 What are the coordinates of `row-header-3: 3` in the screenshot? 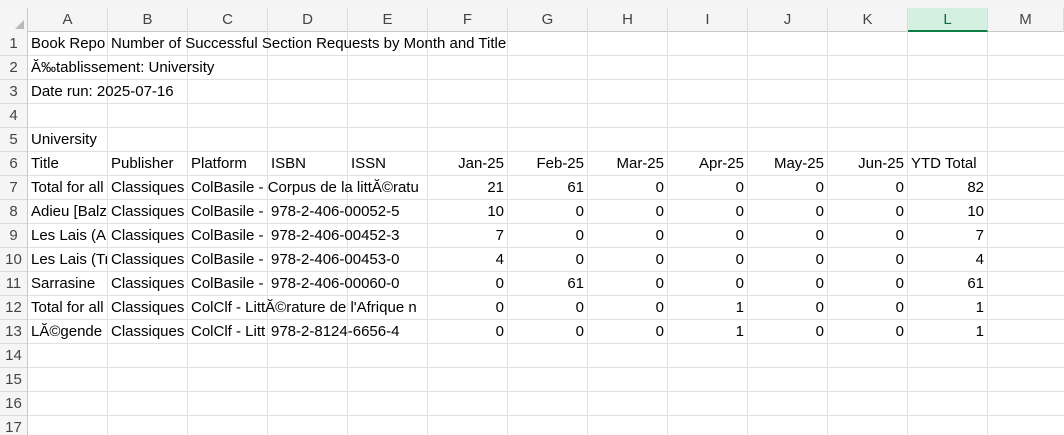 It's located at (14, 92).